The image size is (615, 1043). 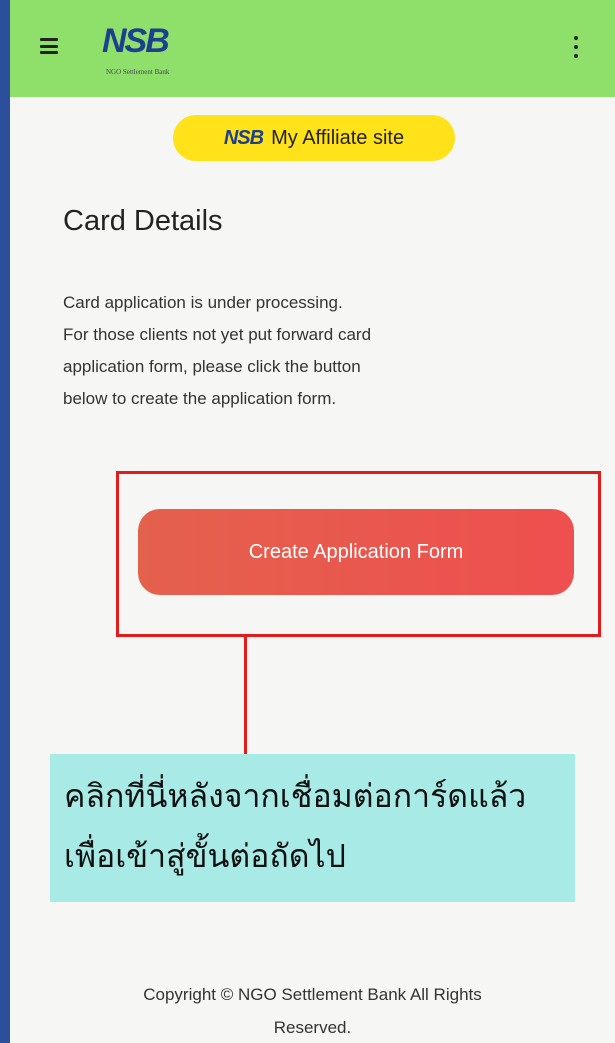 I want to click on affiliate-site-button: NSB My Affiliate site, so click(x=314, y=138).